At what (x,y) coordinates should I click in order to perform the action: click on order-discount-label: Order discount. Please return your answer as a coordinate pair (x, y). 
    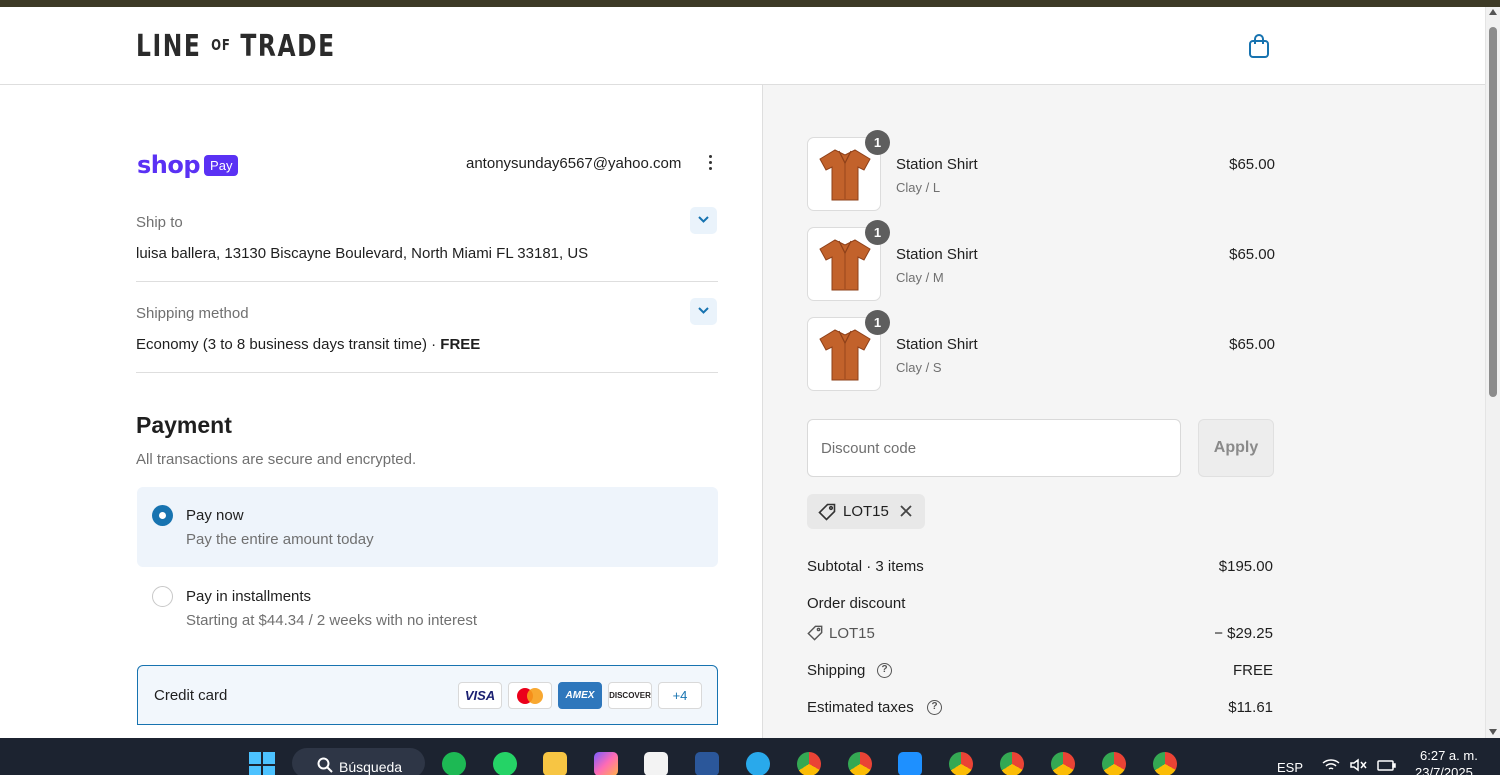
    Looking at the image, I should click on (856, 603).